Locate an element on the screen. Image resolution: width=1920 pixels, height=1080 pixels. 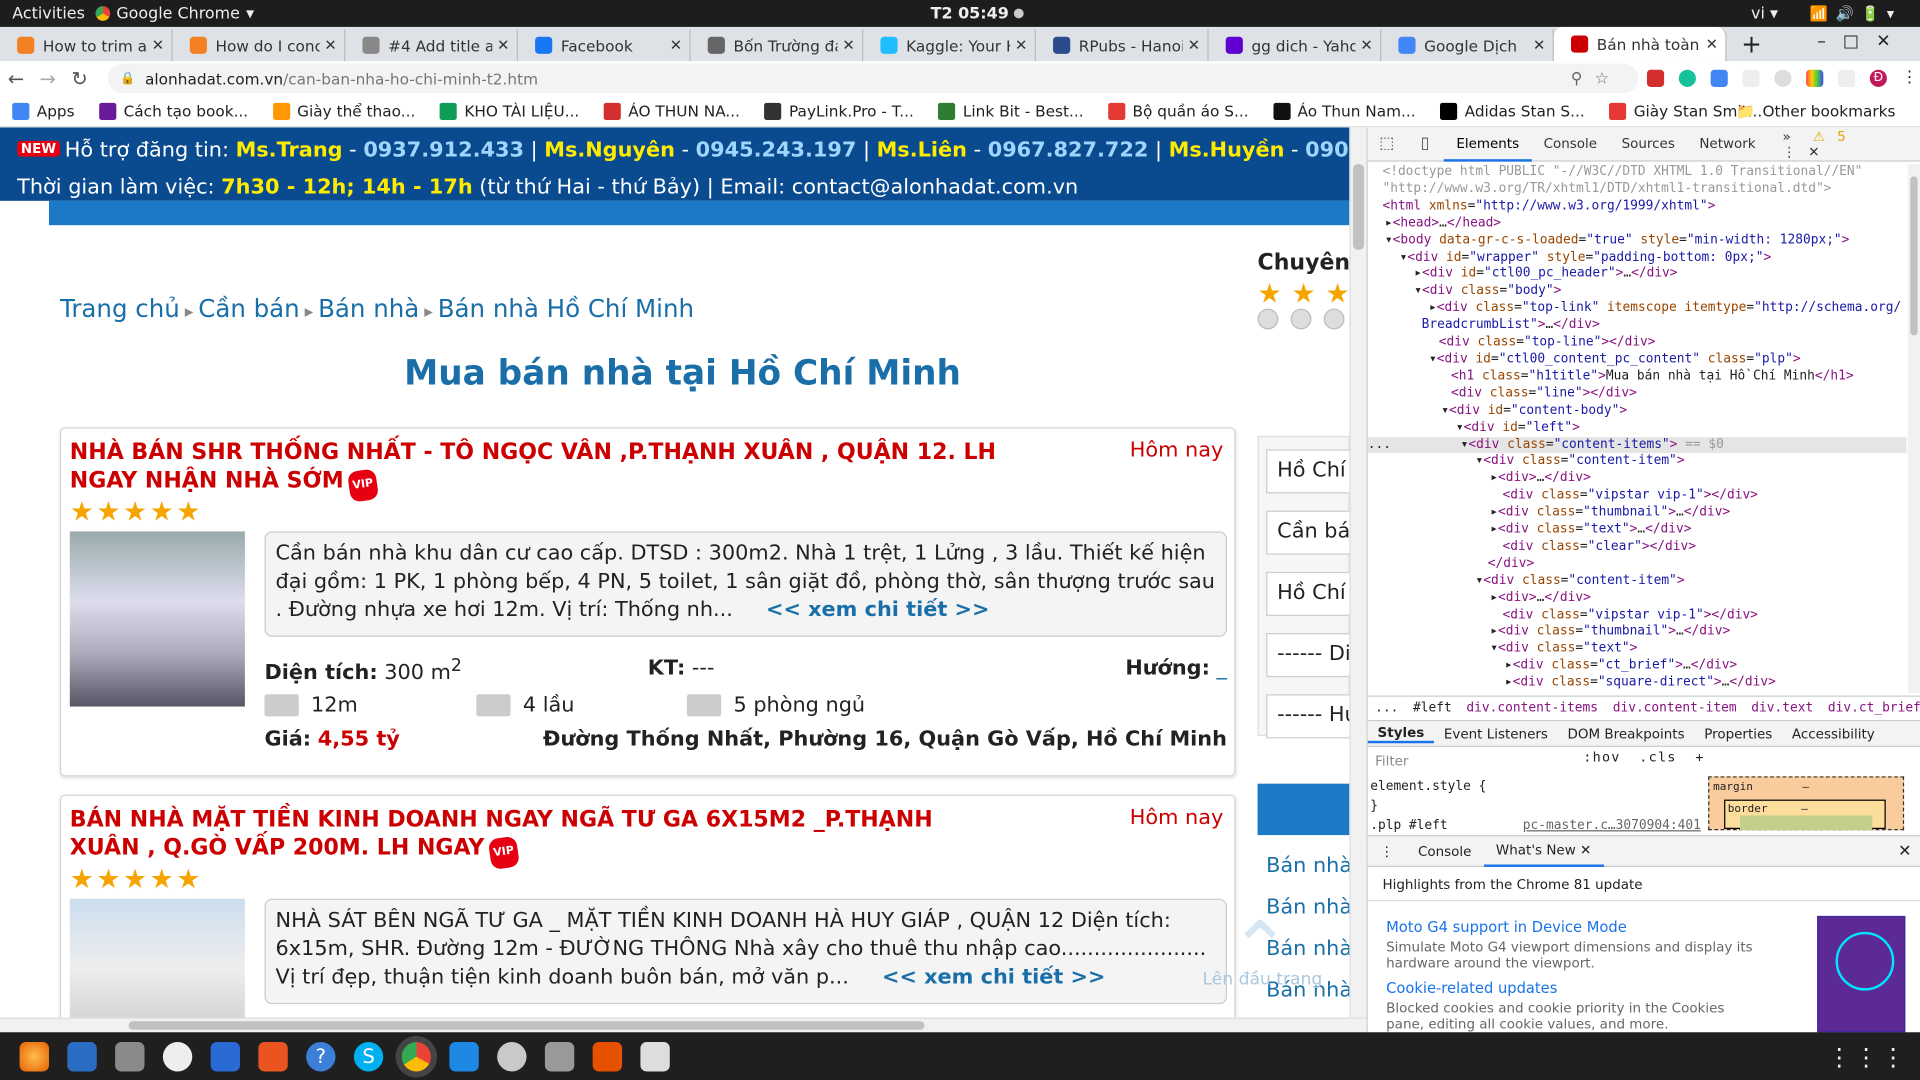
close-devtools-icon: ✕ is located at coordinates (1820, 152).